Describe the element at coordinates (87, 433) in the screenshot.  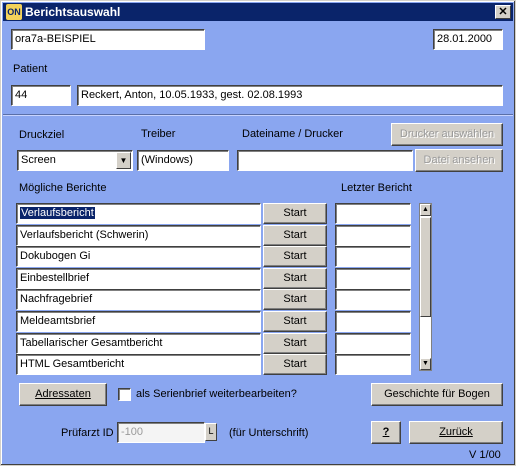
I see `pruefarzt-label: Prüfarzt ID` at that location.